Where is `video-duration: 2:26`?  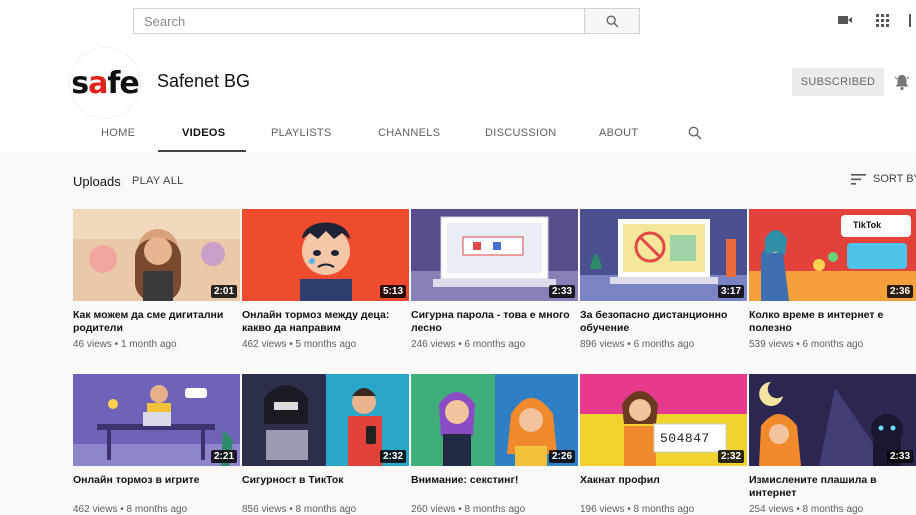 video-duration: 2:26 is located at coordinates (561, 456).